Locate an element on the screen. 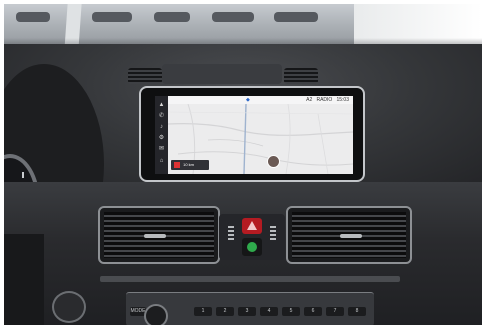  settings-icon: ⚙ is located at coordinates (161, 138).